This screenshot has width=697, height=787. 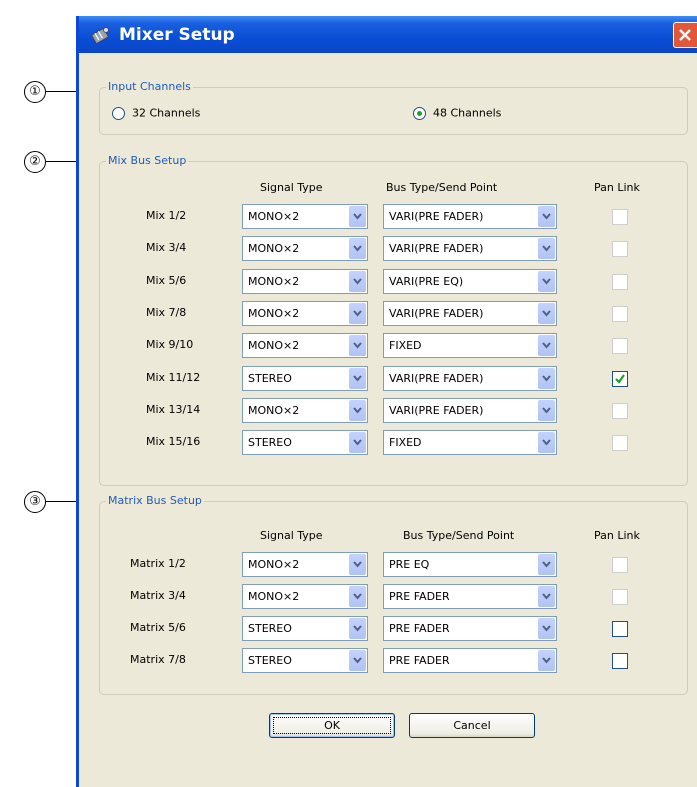 I want to click on ok-button: OK, so click(x=332, y=725).